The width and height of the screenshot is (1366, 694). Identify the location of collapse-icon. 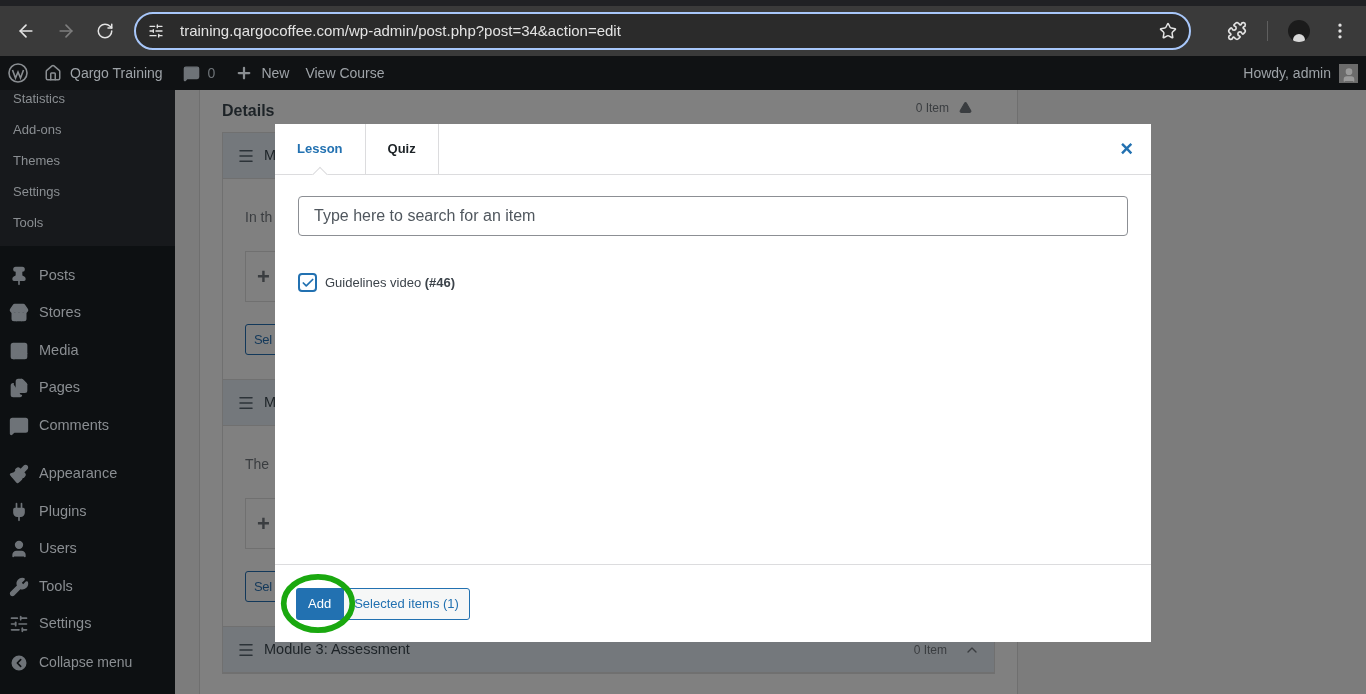
(19, 662).